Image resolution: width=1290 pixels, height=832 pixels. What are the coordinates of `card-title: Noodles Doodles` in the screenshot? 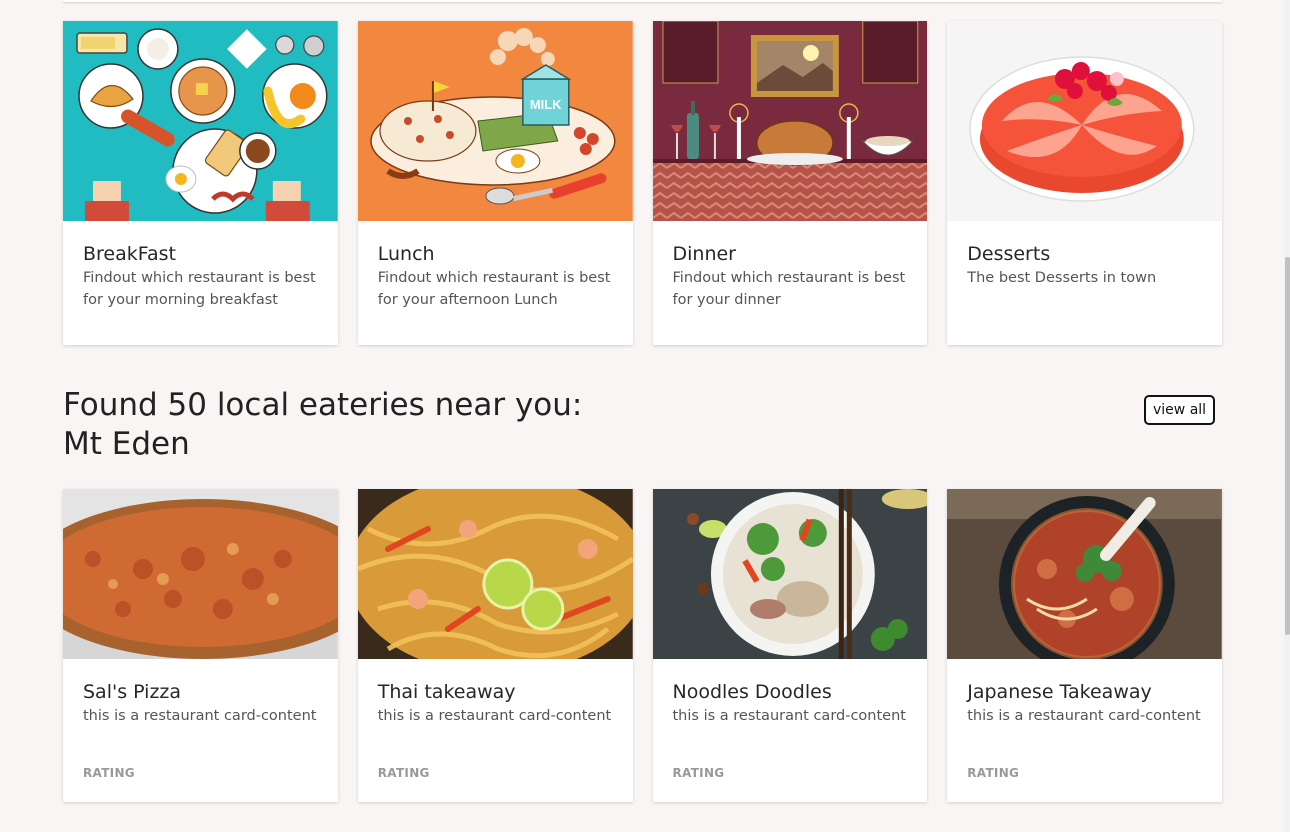 It's located at (752, 692).